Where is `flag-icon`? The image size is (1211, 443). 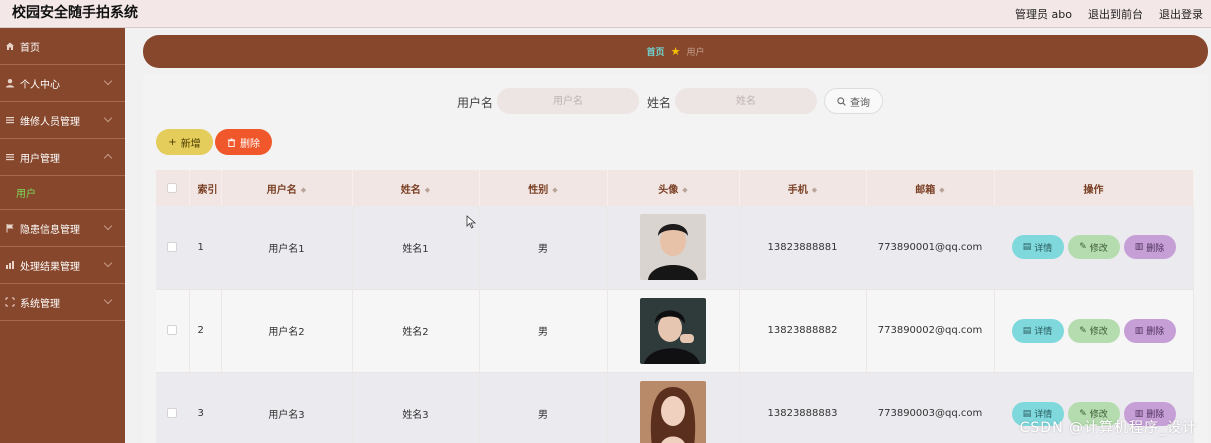
flag-icon is located at coordinates (10, 228).